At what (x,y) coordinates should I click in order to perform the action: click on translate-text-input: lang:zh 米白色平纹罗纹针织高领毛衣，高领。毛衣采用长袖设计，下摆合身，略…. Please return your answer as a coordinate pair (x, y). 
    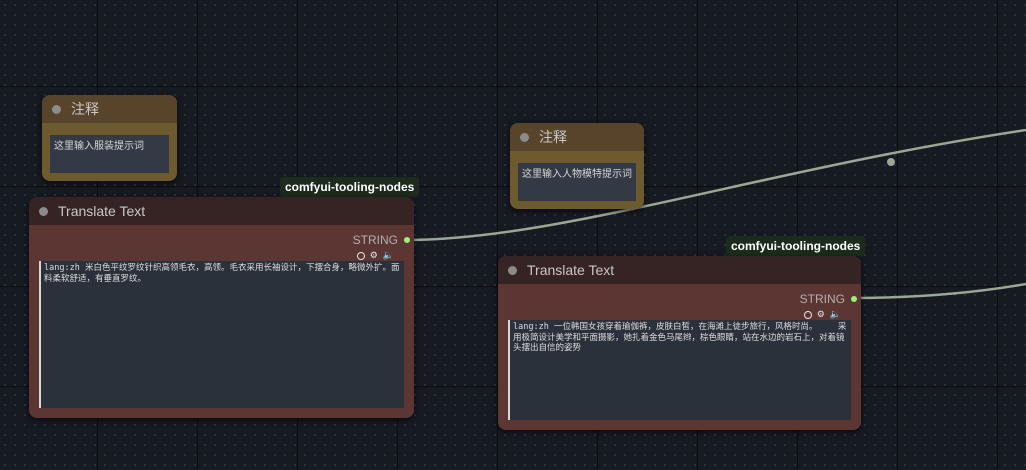
    Looking at the image, I should click on (221, 334).